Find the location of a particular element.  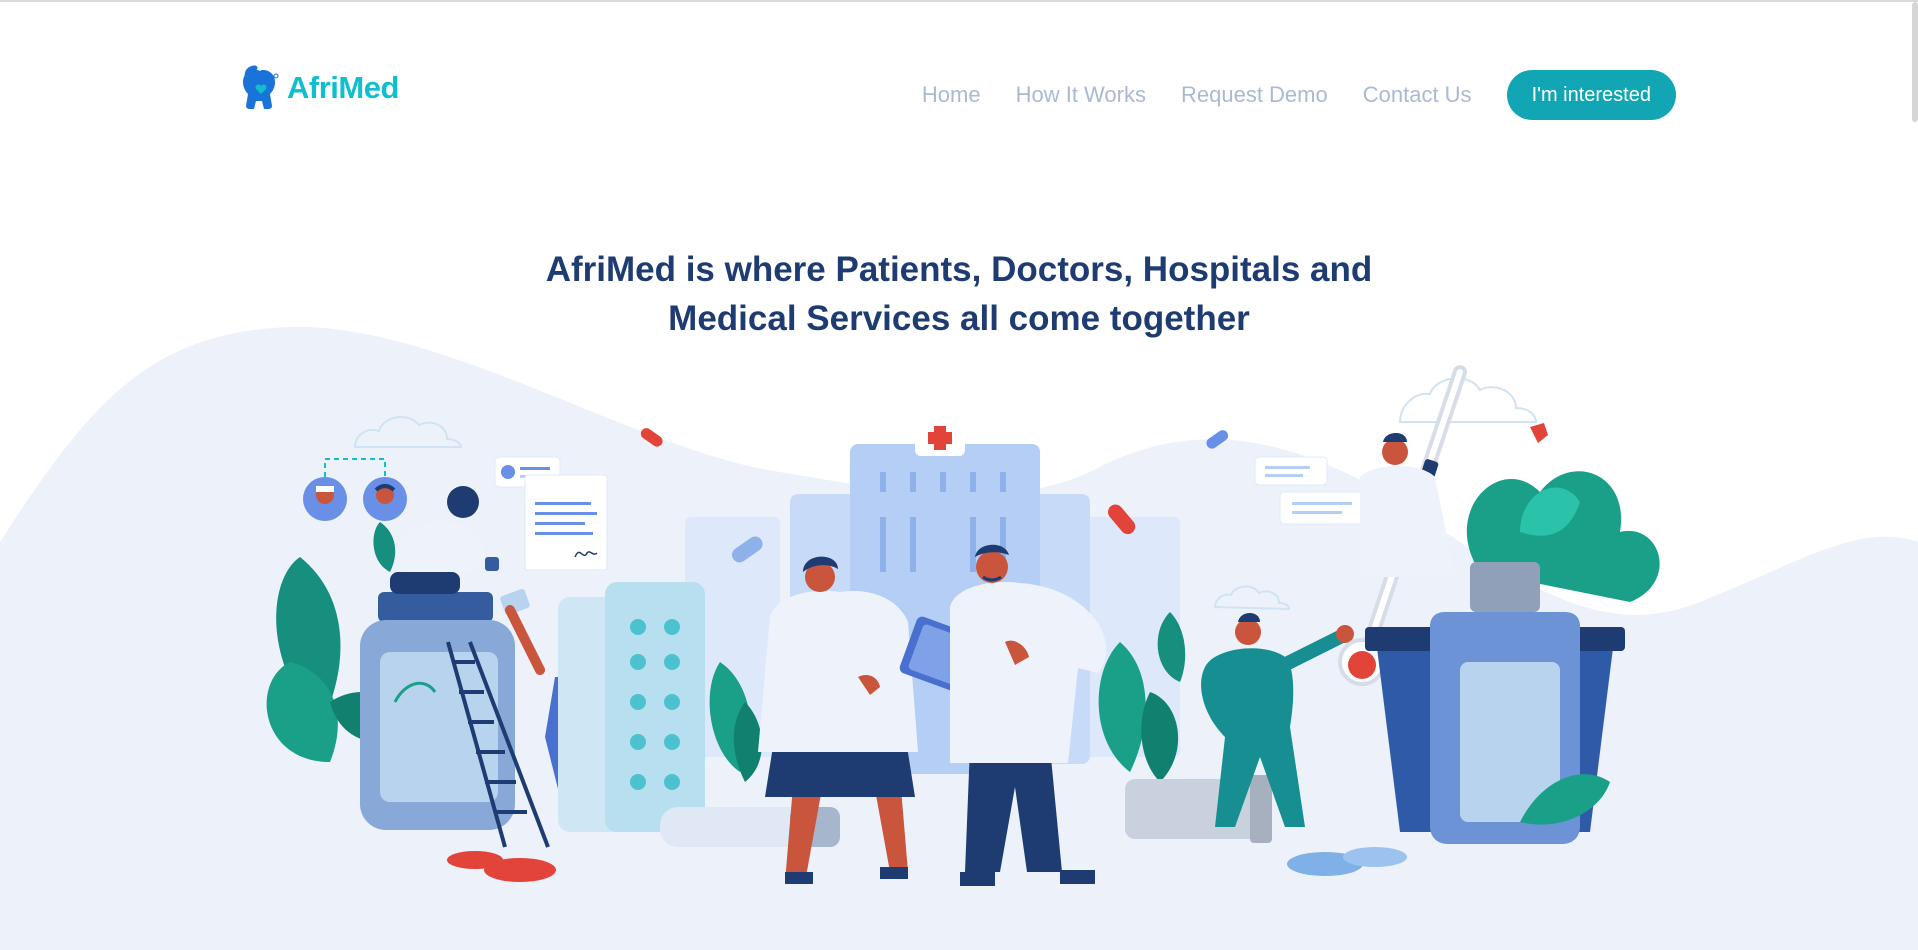

doctor-on-right is located at coordinates (1407, 505).